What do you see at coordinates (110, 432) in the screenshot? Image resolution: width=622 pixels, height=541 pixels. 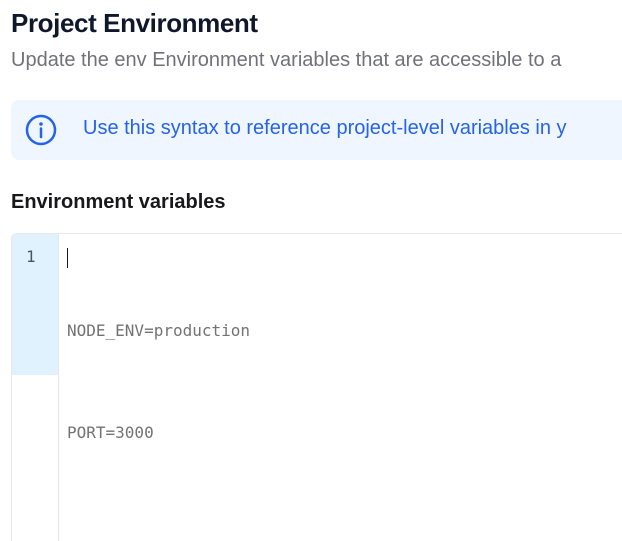 I see `editor-line: PORT=3000` at bounding box center [110, 432].